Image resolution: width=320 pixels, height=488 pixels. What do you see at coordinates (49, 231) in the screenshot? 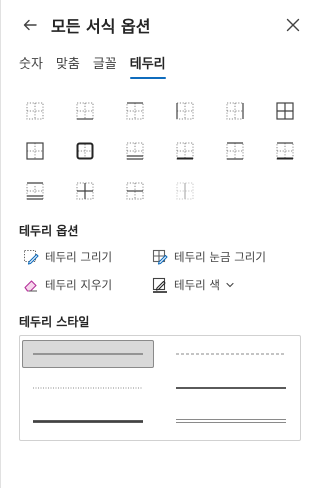
I see `border-options-title: 테두리 옵션` at bounding box center [49, 231].